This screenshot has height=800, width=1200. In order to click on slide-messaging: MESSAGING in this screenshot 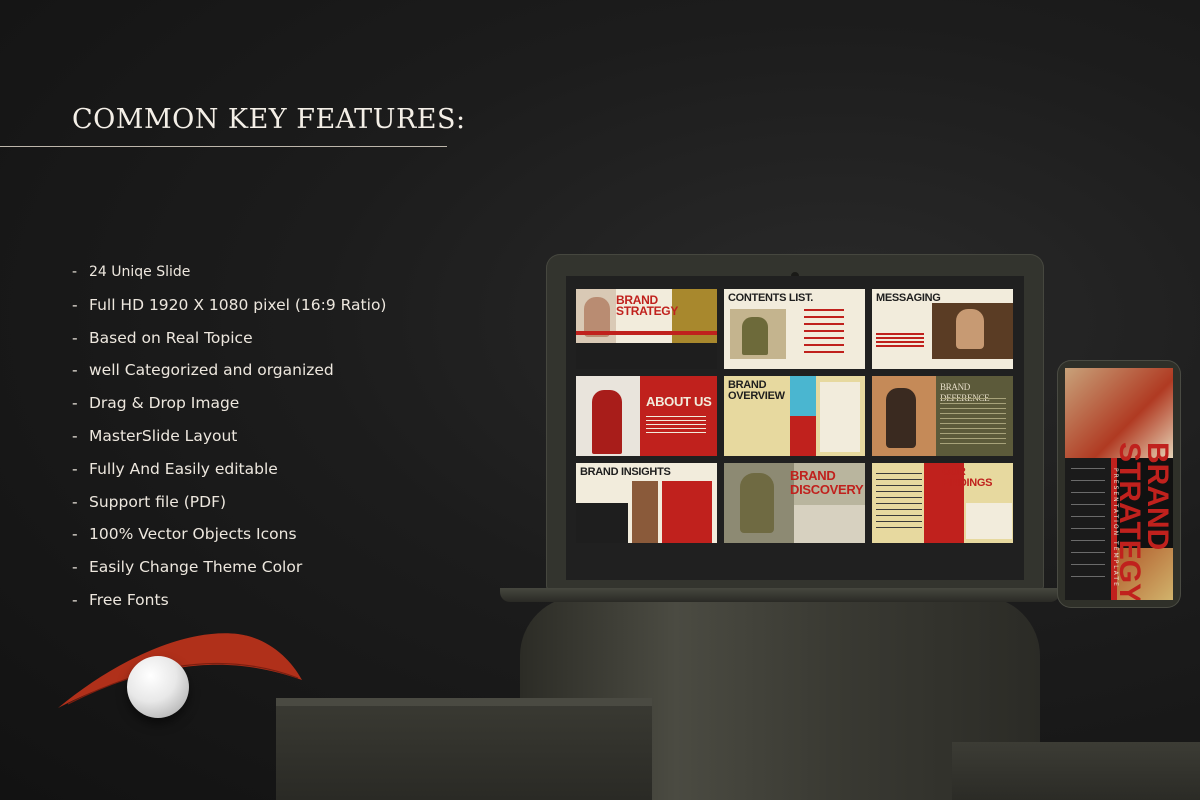, I will do `click(942, 329)`.